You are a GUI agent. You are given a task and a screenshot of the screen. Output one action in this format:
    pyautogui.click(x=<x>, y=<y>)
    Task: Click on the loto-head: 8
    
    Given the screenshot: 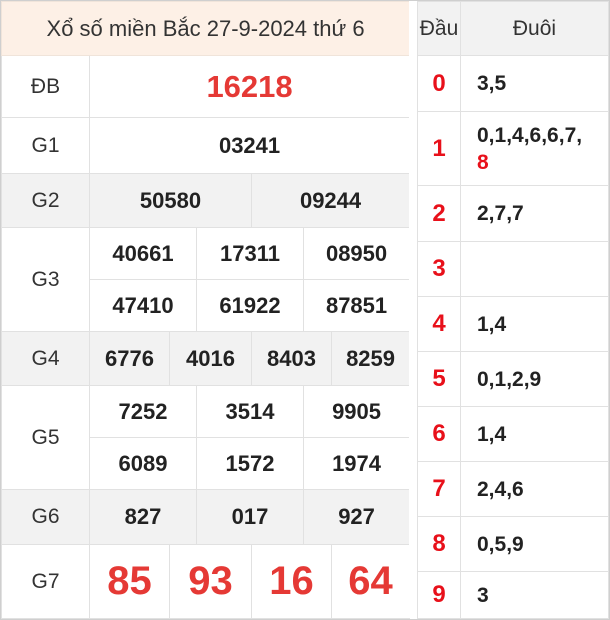 What is the action you would take?
    pyautogui.click(x=439, y=544)
    